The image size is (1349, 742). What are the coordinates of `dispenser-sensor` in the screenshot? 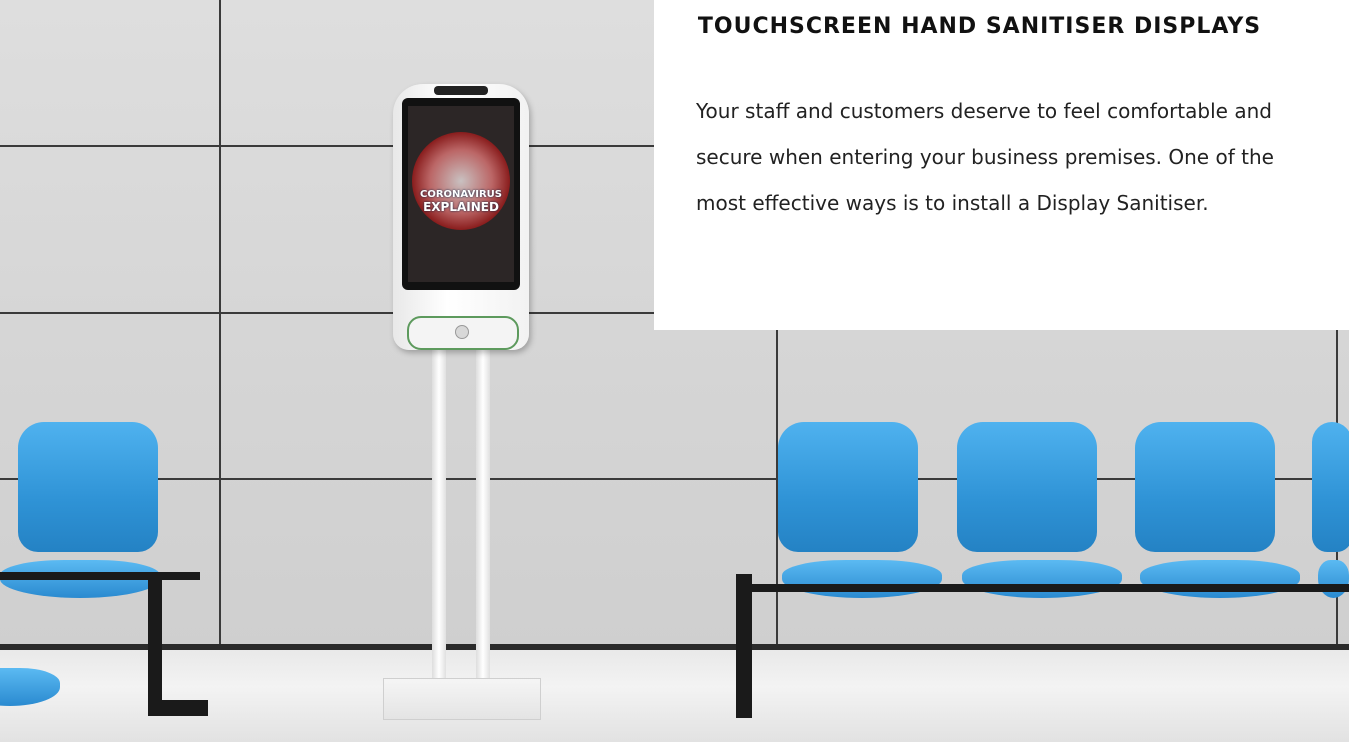 It's located at (462, 332).